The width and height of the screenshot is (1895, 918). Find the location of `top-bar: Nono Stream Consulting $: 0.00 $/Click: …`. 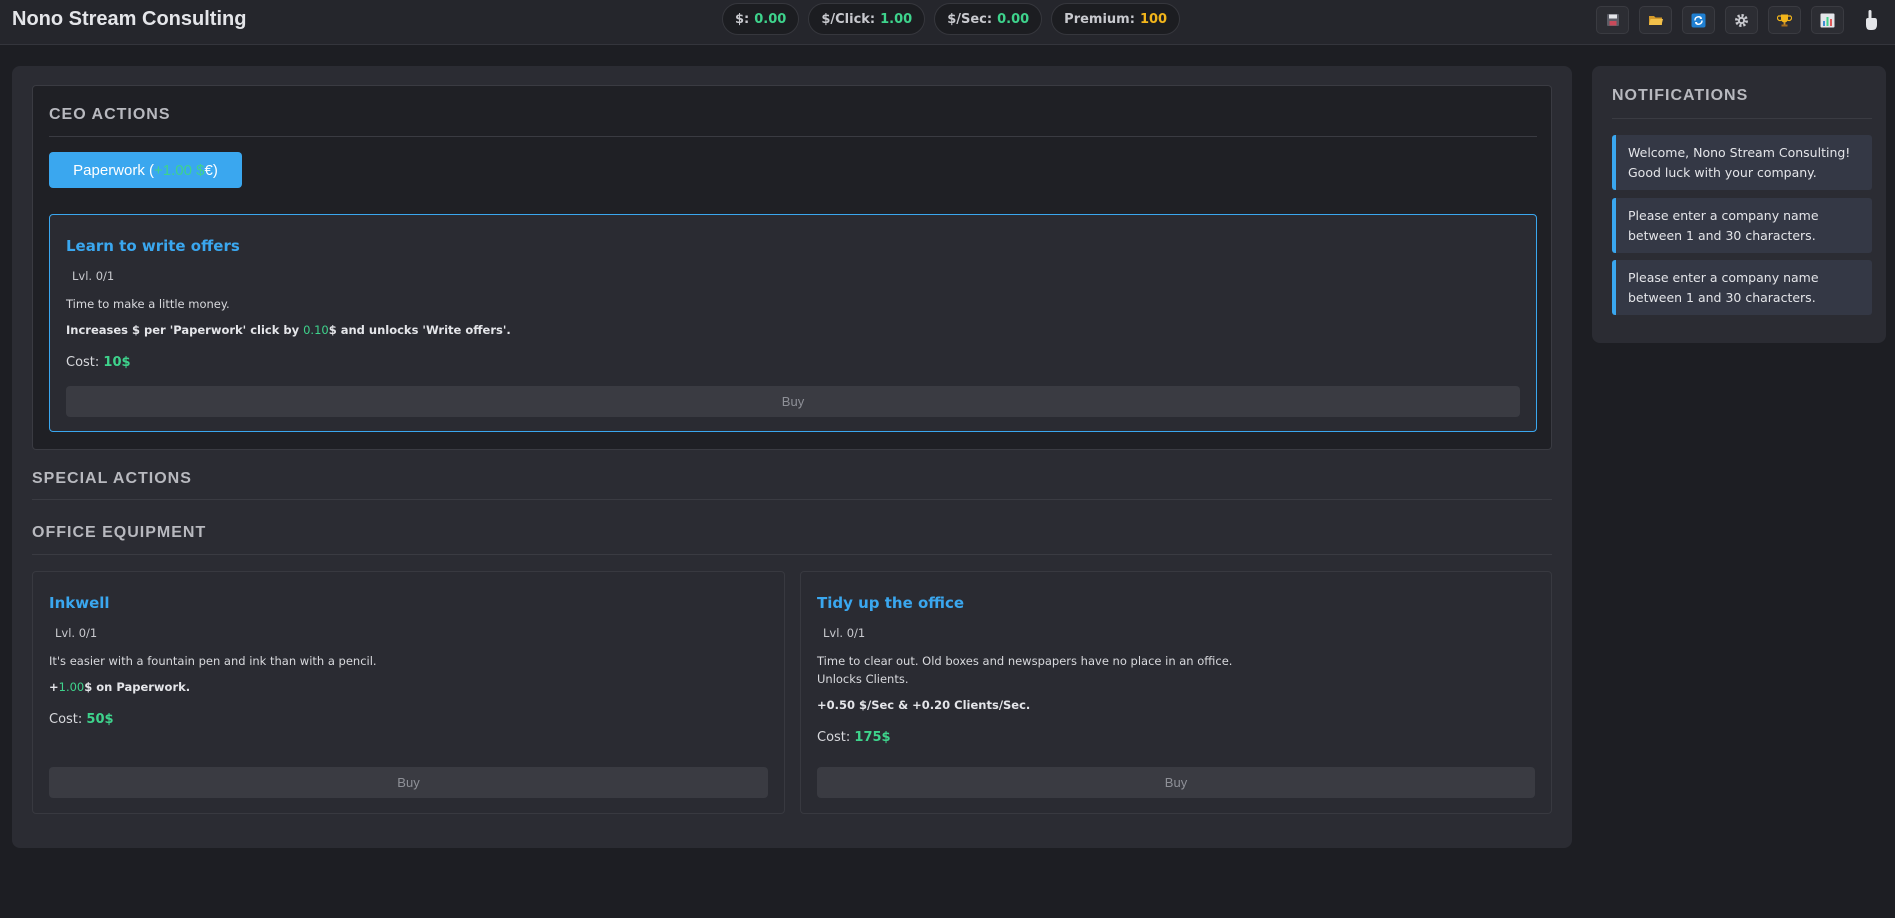

top-bar: Nono Stream Consulting $: 0.00 $/Click: … is located at coordinates (947, 22).